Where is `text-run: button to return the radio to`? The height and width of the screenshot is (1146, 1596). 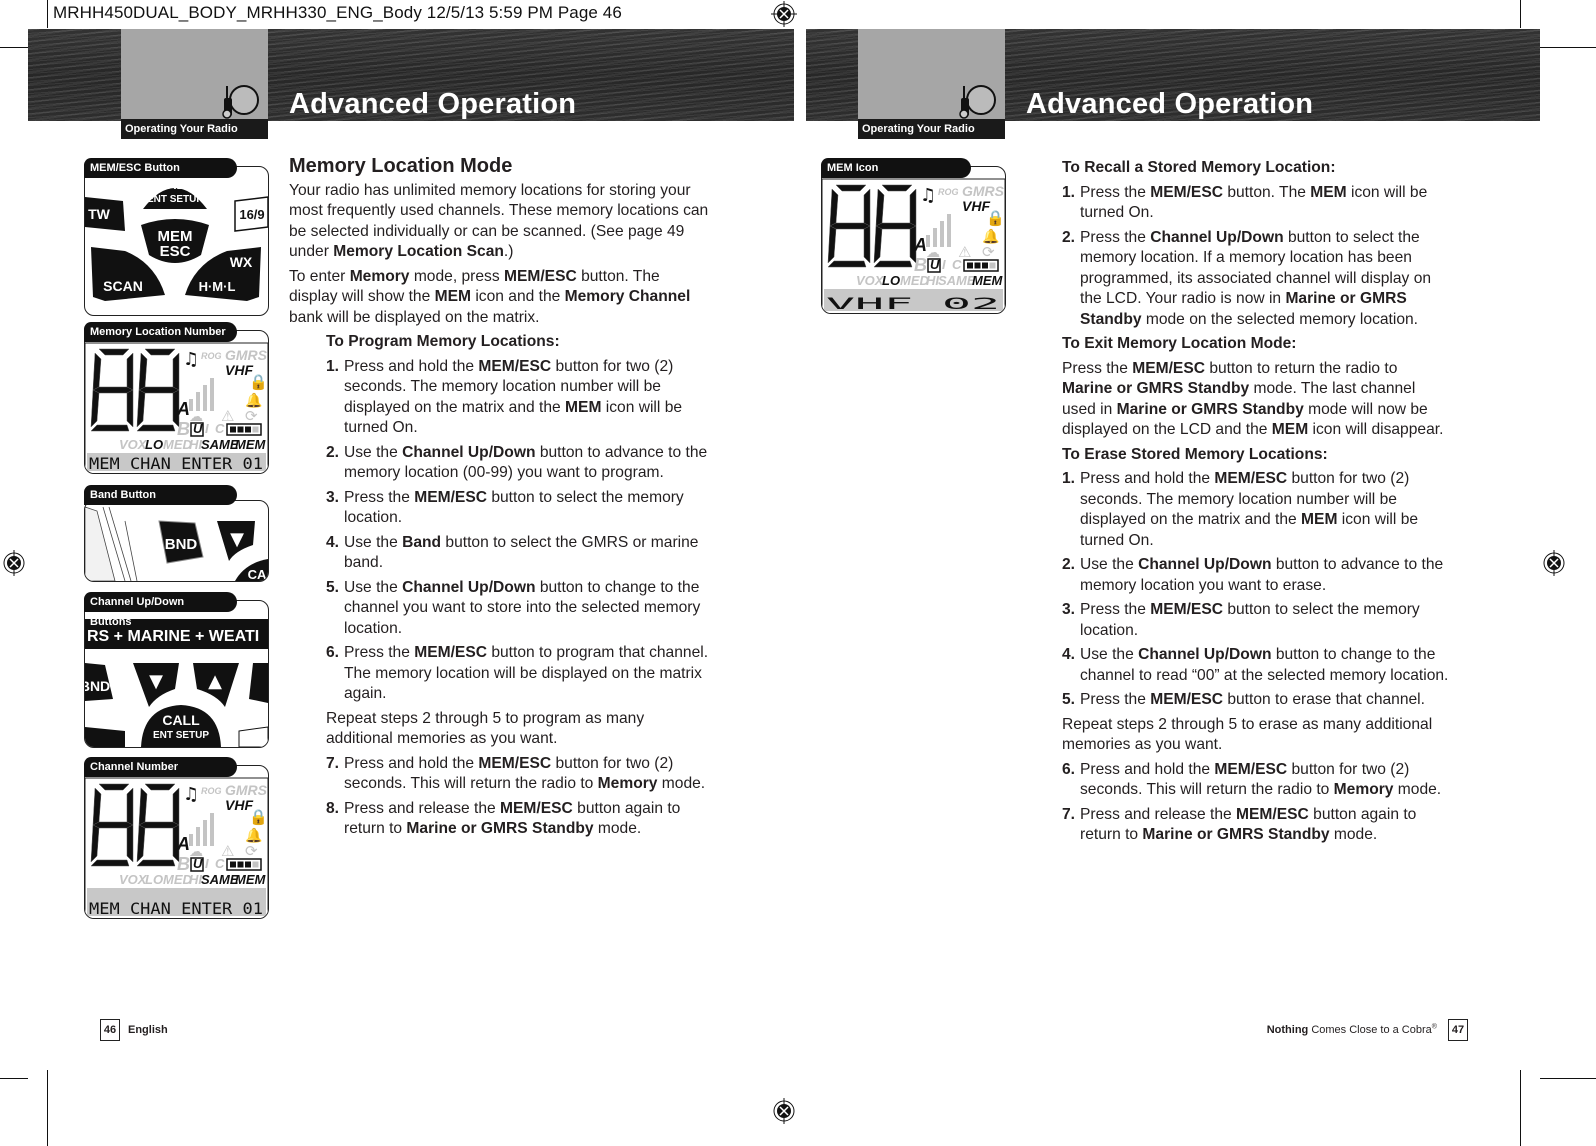 text-run: button to return the radio to is located at coordinates (1301, 368).